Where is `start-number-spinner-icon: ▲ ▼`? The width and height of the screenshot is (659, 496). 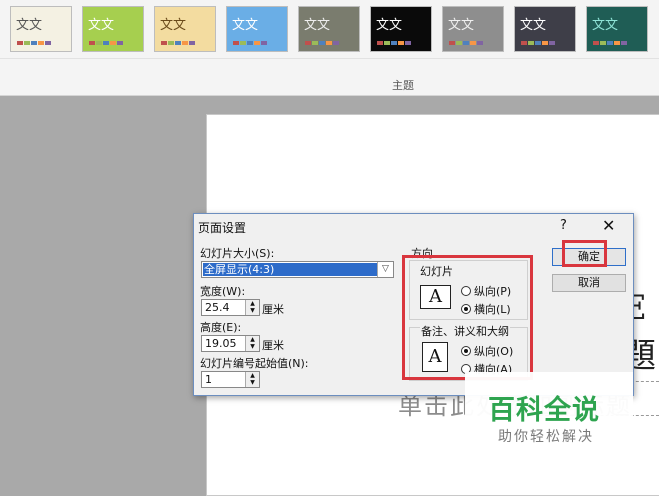
start-number-spinner-icon: ▲ ▼ is located at coordinates (252, 379).